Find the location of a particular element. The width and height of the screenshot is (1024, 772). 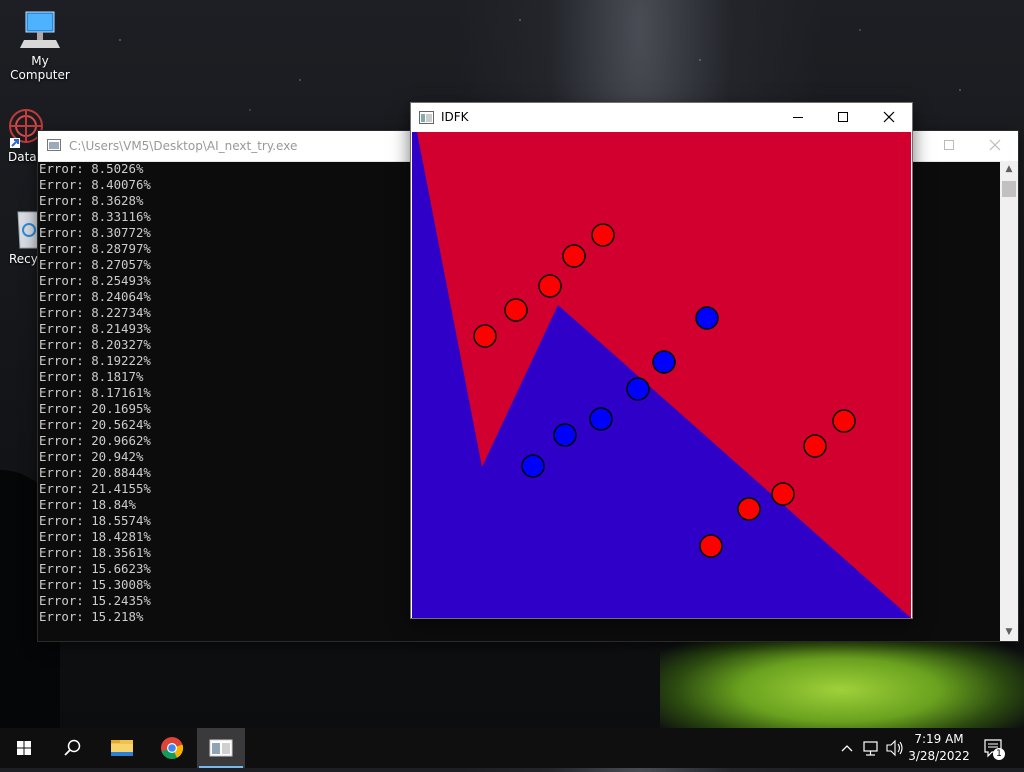

action-center-button: 1 is located at coordinates (995, 748).